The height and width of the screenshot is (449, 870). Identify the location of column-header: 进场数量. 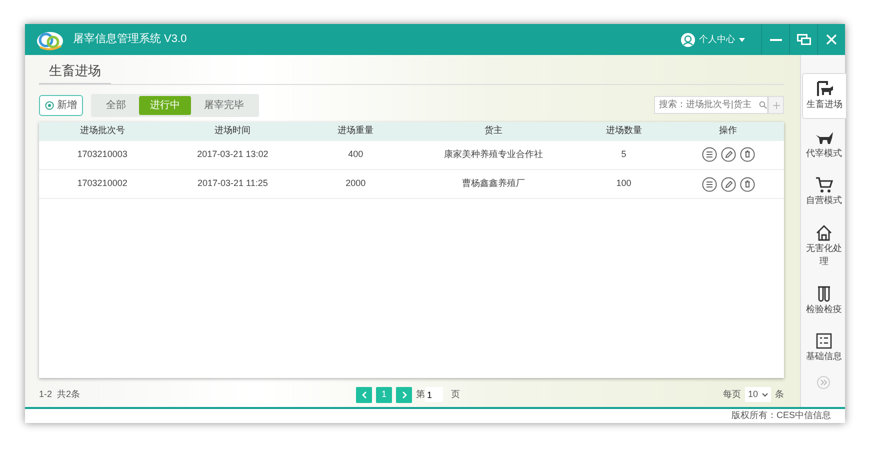
(623, 131).